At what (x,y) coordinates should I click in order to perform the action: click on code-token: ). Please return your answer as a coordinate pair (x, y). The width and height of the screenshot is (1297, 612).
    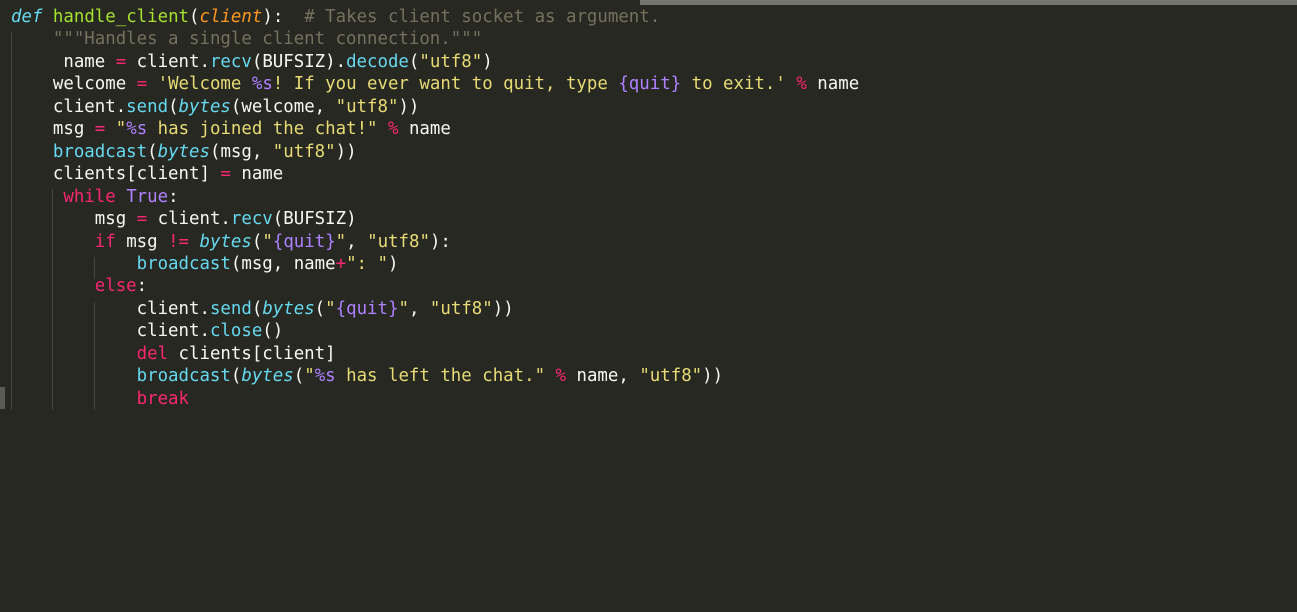
    Looking at the image, I should click on (393, 263).